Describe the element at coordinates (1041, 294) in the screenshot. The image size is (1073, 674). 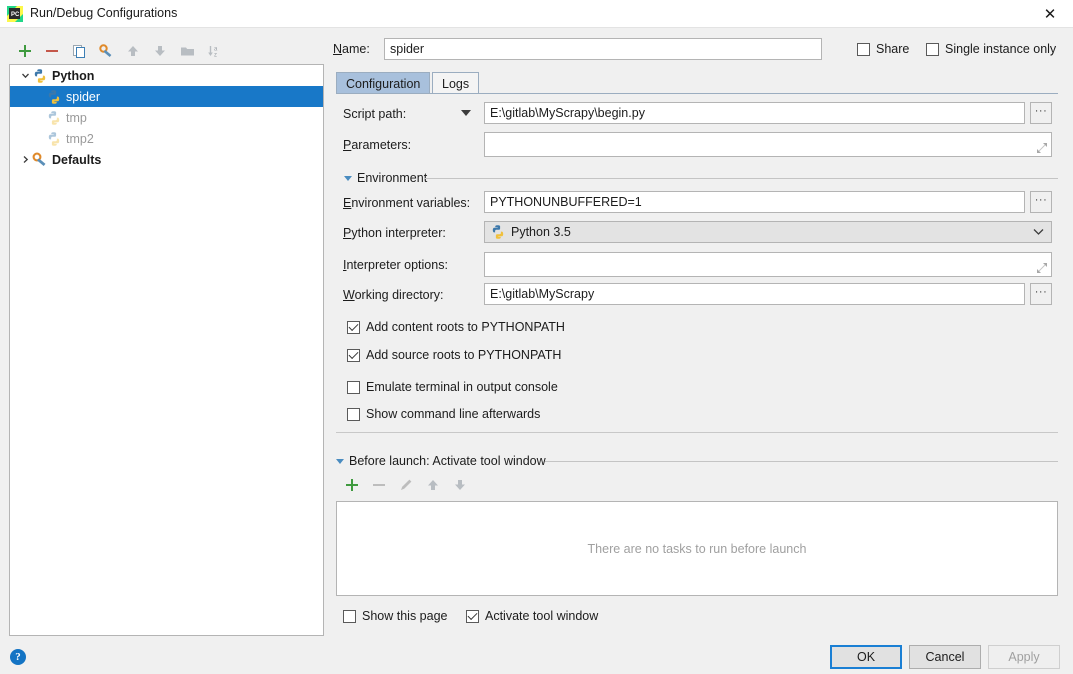
I see `working-directory-browse-button: ···` at that location.